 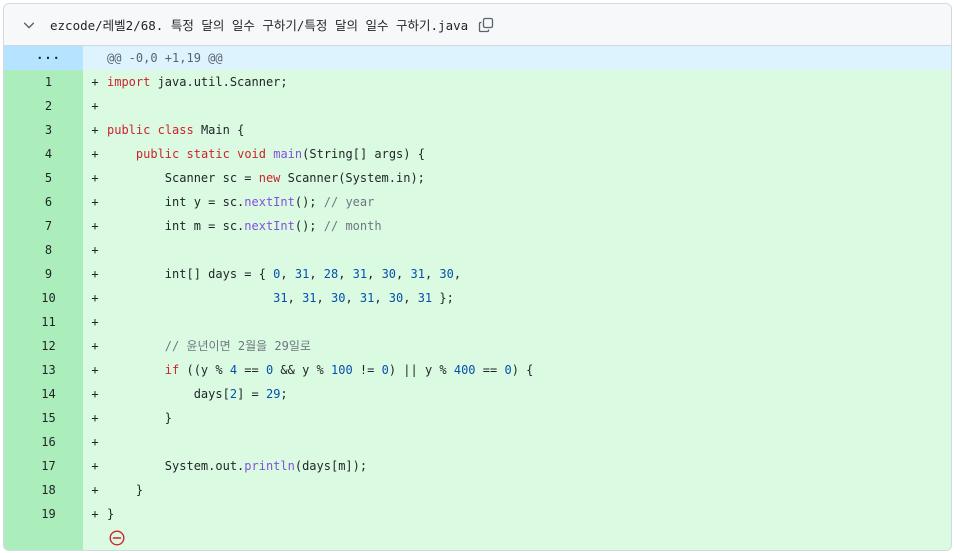 What do you see at coordinates (197, 82) in the screenshot?
I see `code-text: import java.util.Scanner;` at bounding box center [197, 82].